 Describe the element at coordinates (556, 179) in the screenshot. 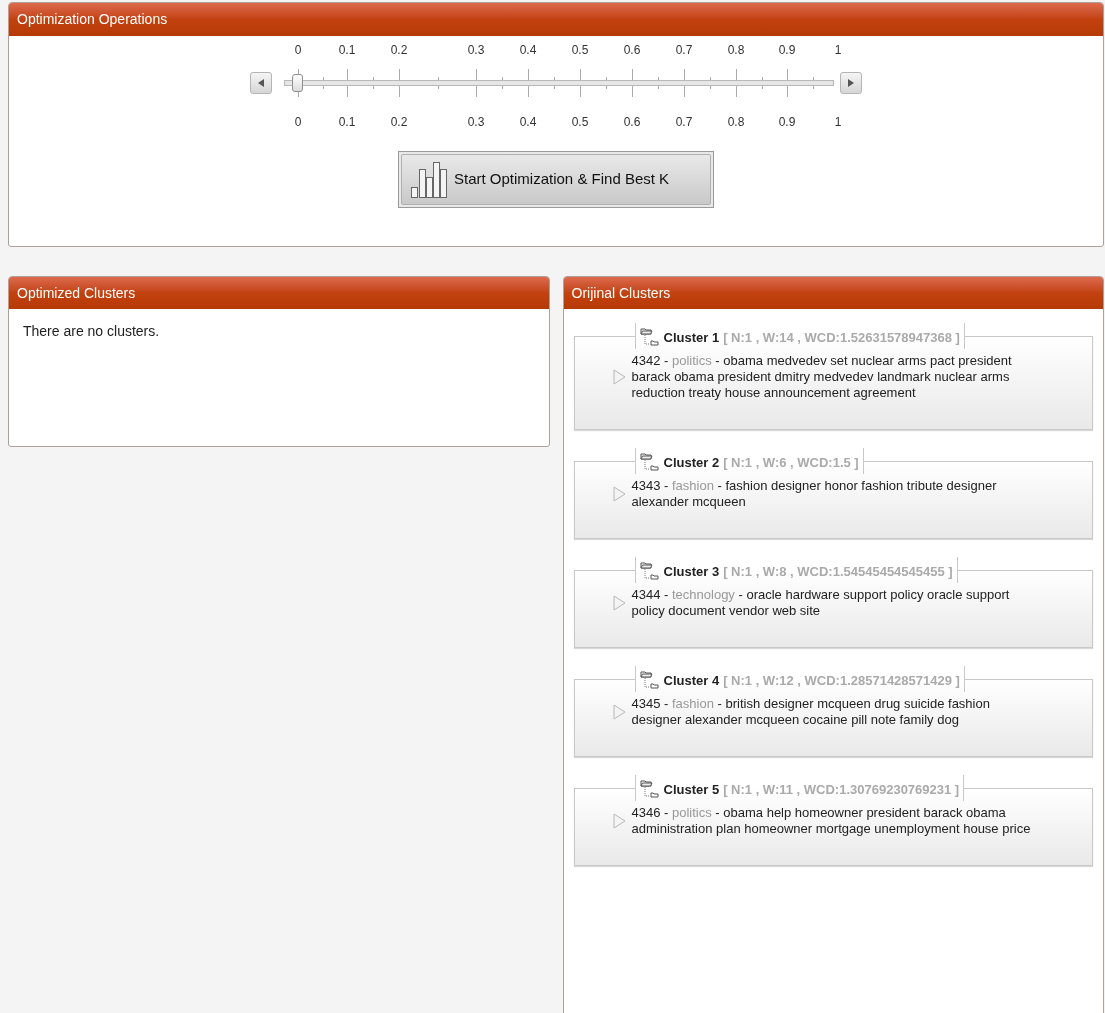

I see `start-optimization-button: Start Optimization & Find Best K` at that location.